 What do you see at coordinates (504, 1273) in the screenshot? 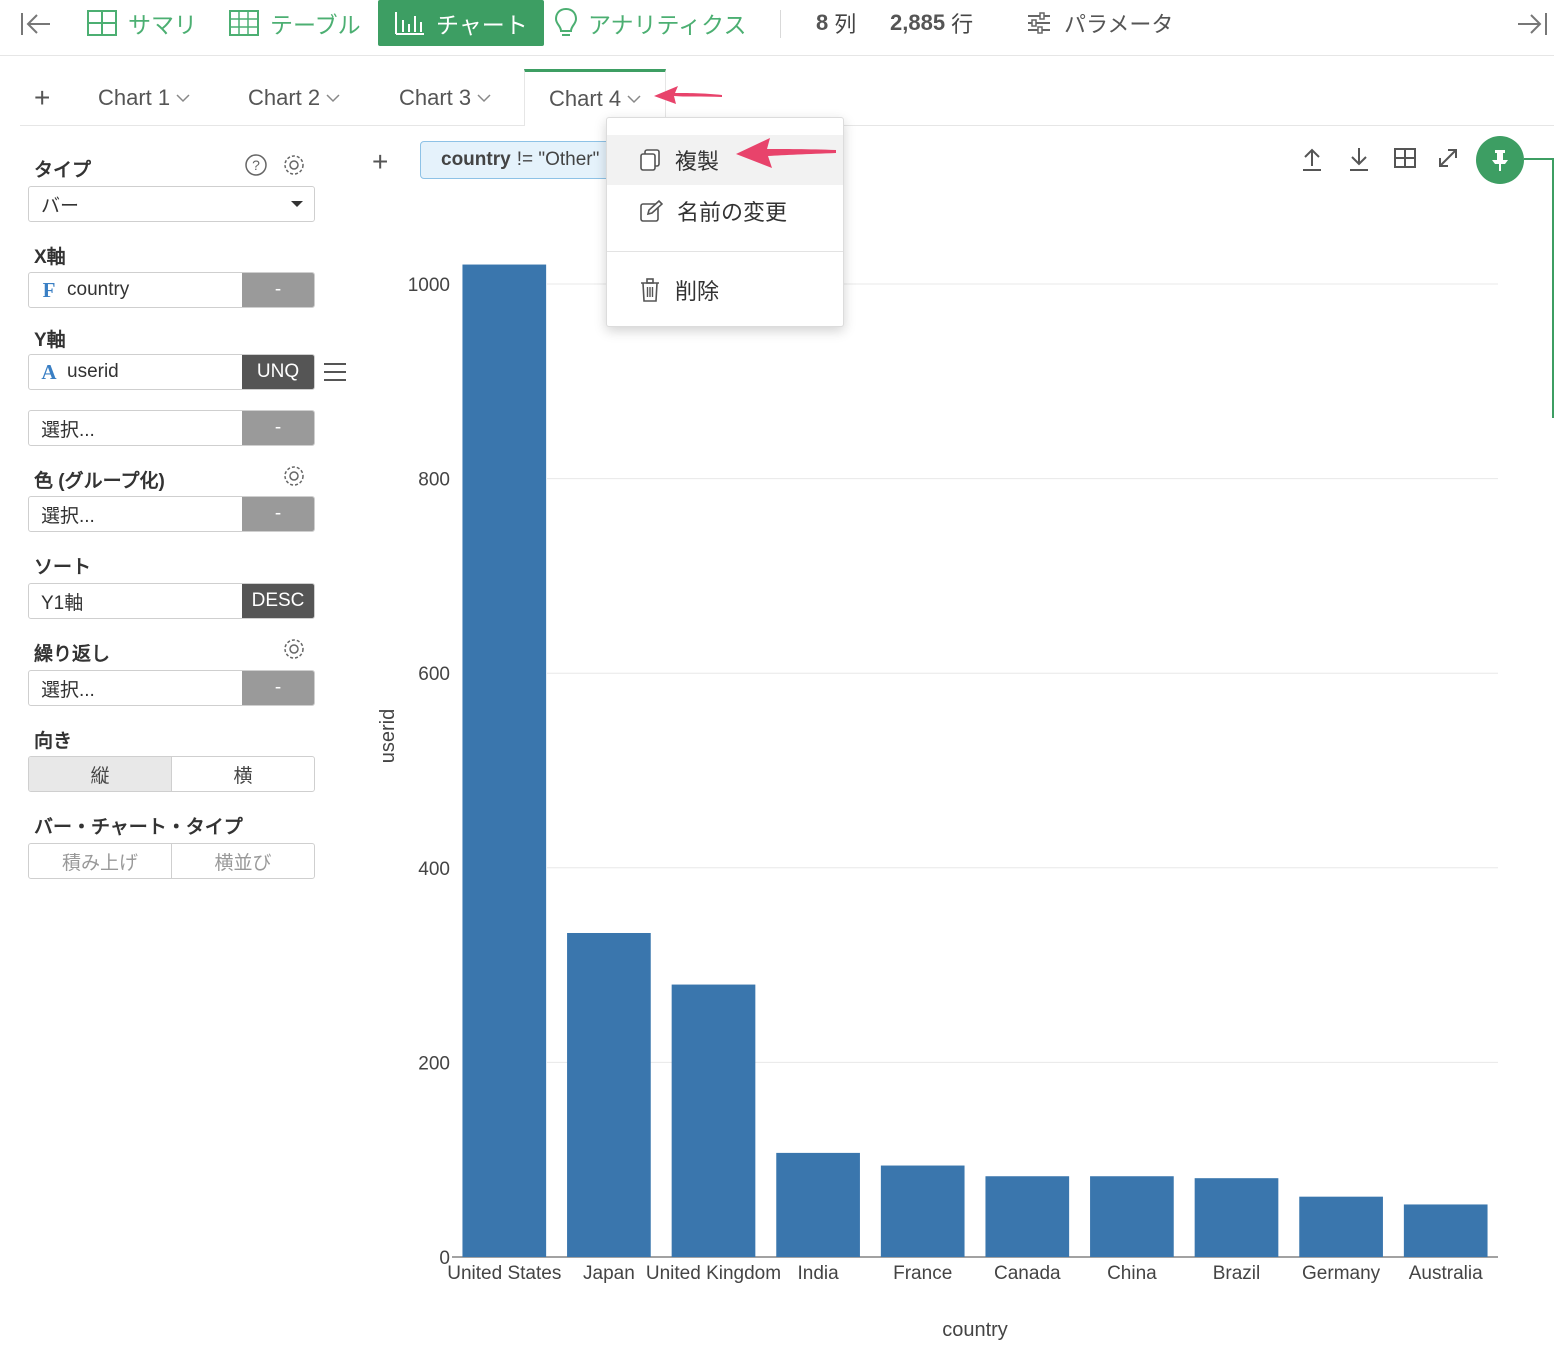
I see `x-tick-label: United States` at bounding box center [504, 1273].